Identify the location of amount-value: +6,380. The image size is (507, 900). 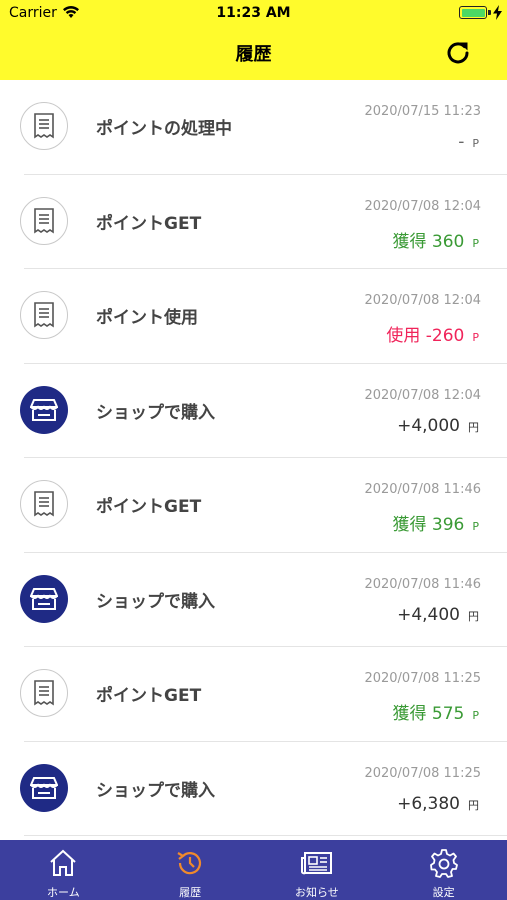
(428, 803).